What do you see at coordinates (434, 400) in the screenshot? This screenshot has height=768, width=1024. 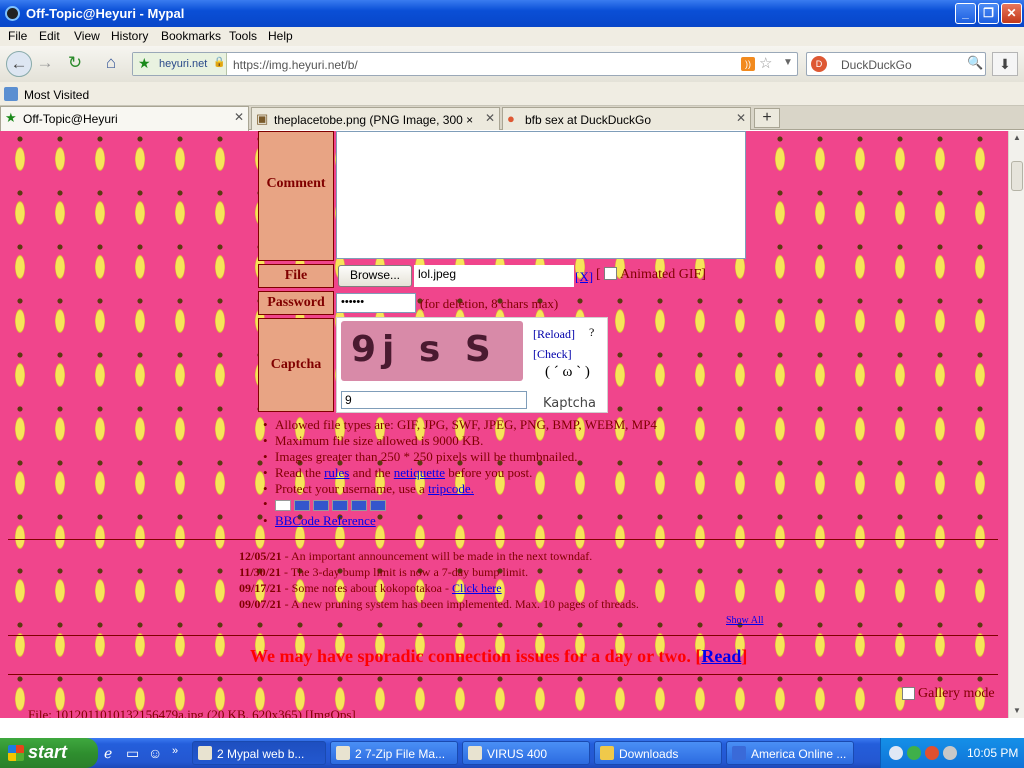 I see `captcha-input: 9` at bounding box center [434, 400].